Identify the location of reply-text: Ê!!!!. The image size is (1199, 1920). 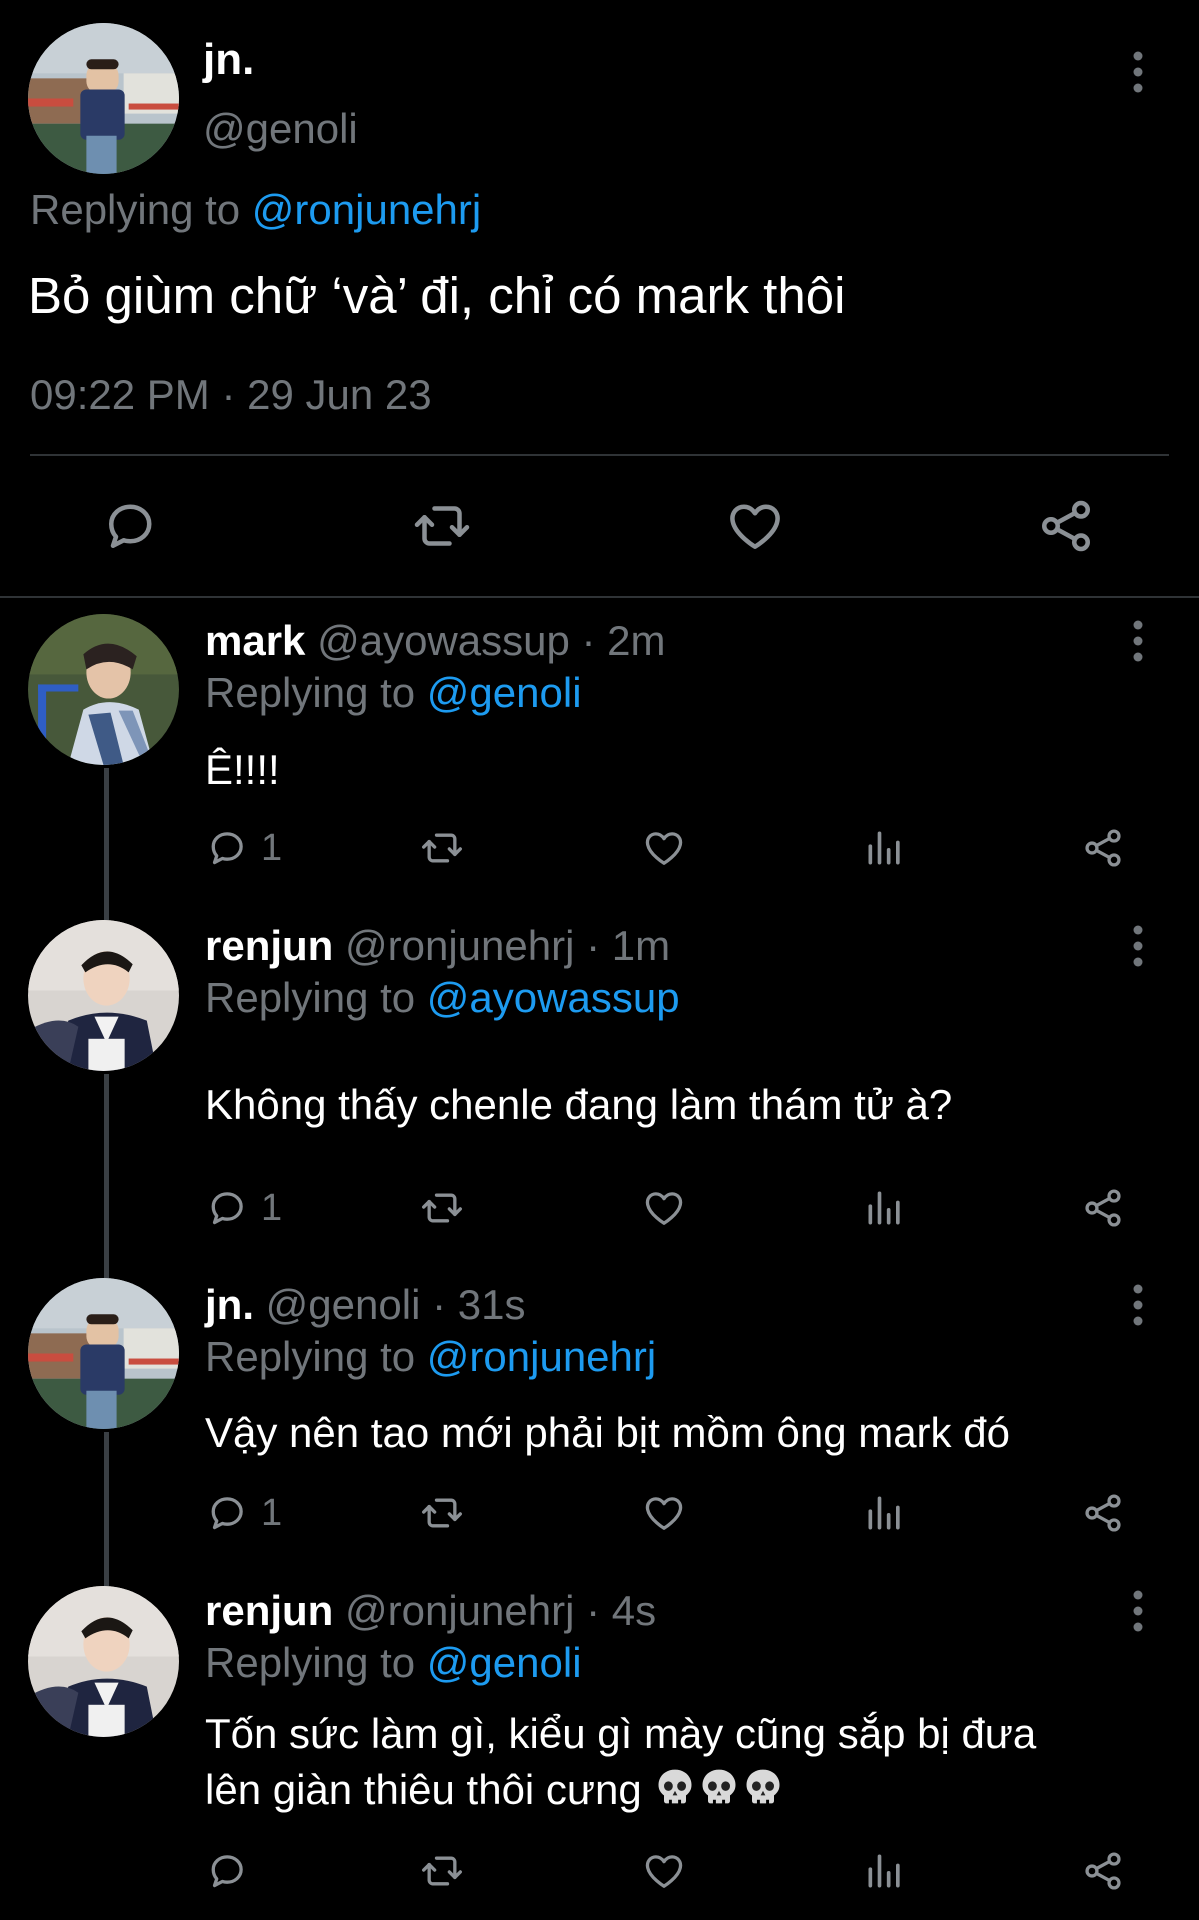
(242, 769).